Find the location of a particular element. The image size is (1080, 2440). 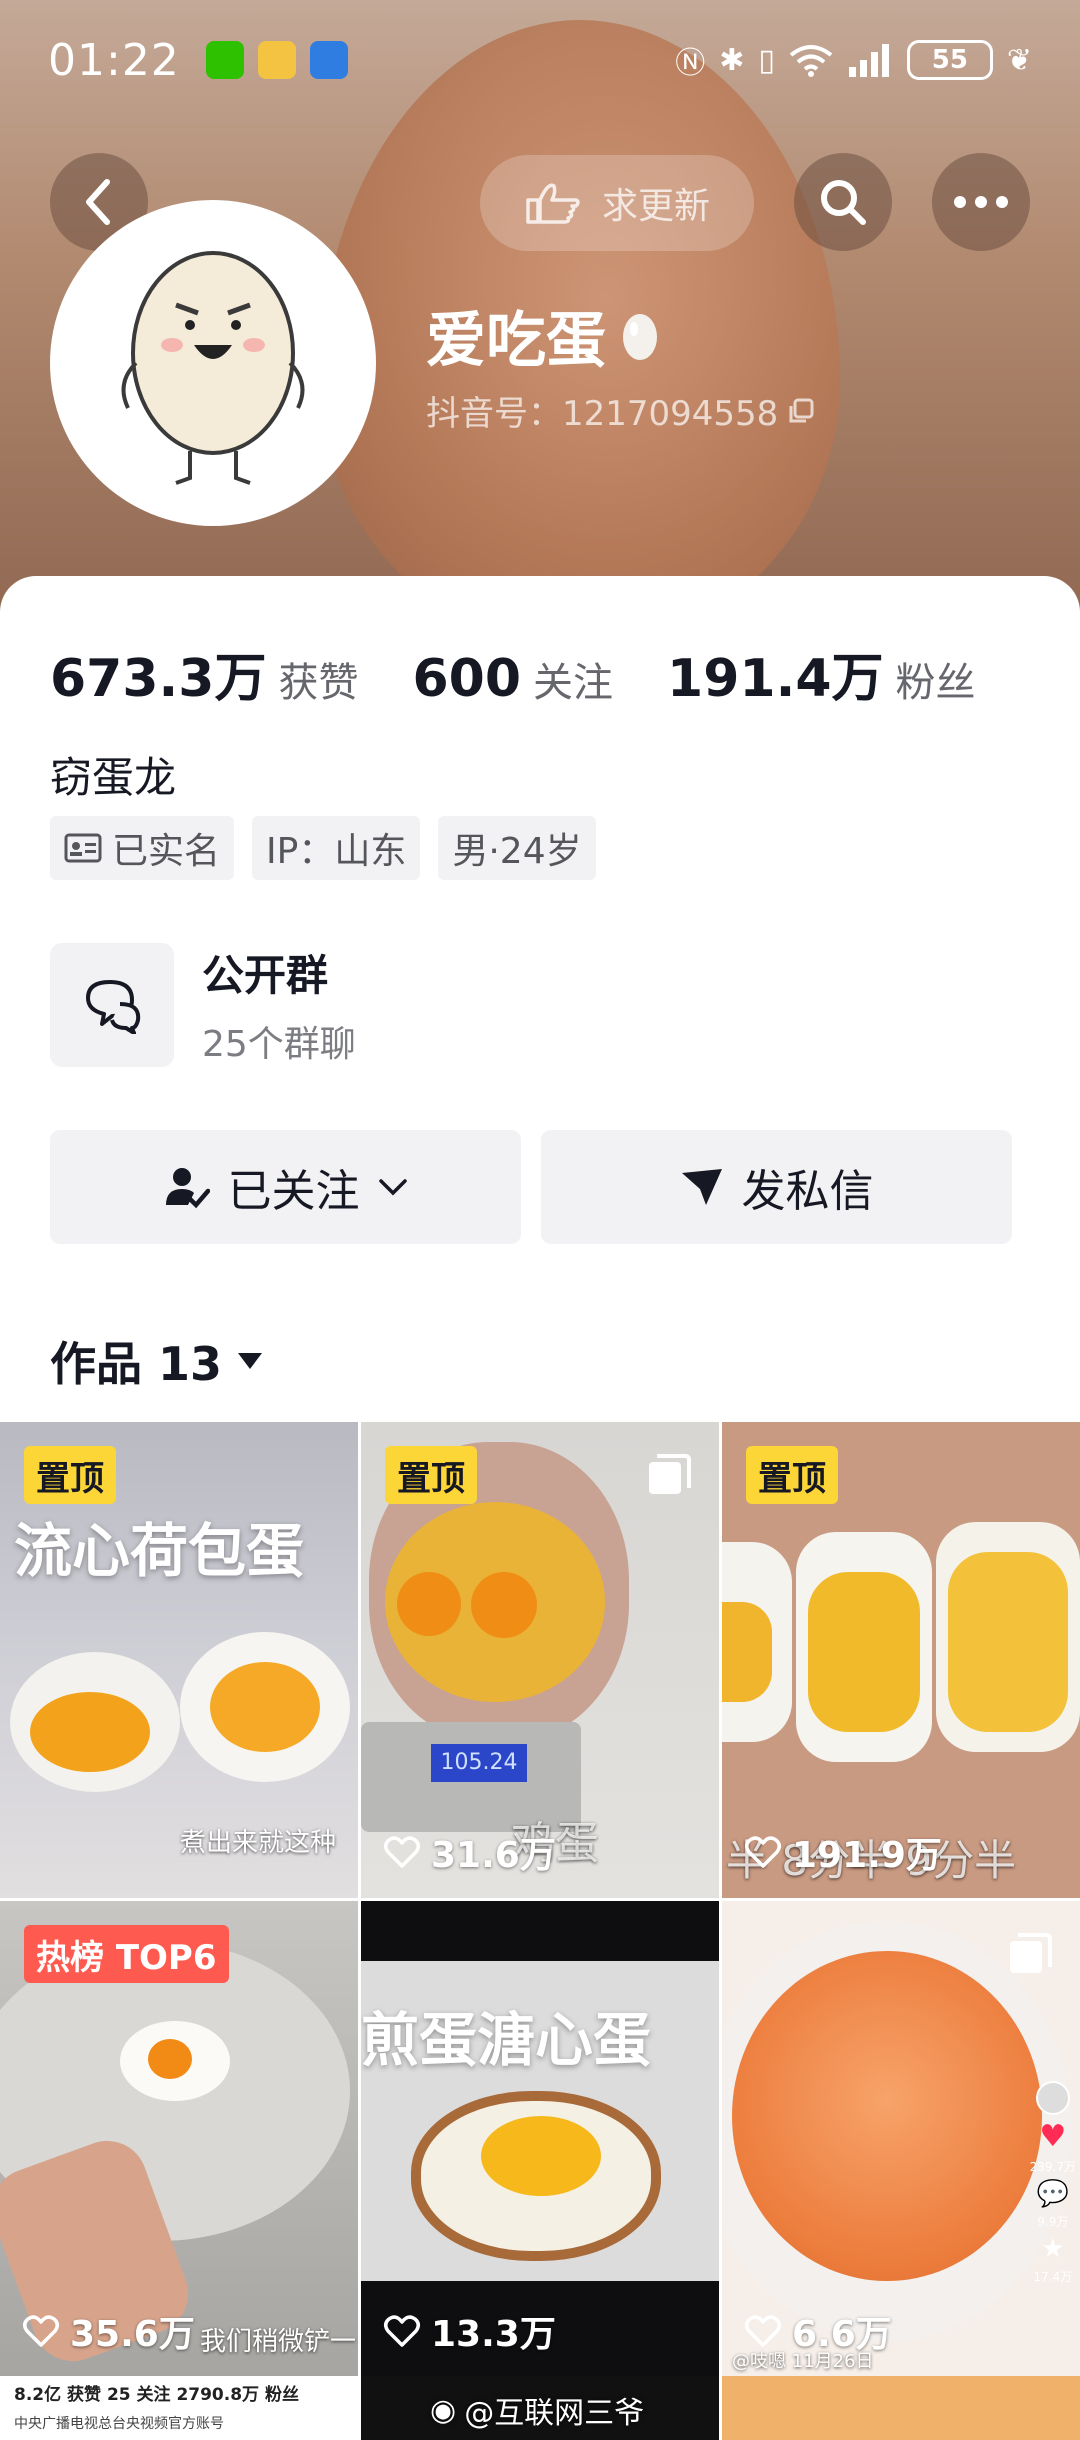

like-count: 13.3万 is located at coordinates (469, 2331).